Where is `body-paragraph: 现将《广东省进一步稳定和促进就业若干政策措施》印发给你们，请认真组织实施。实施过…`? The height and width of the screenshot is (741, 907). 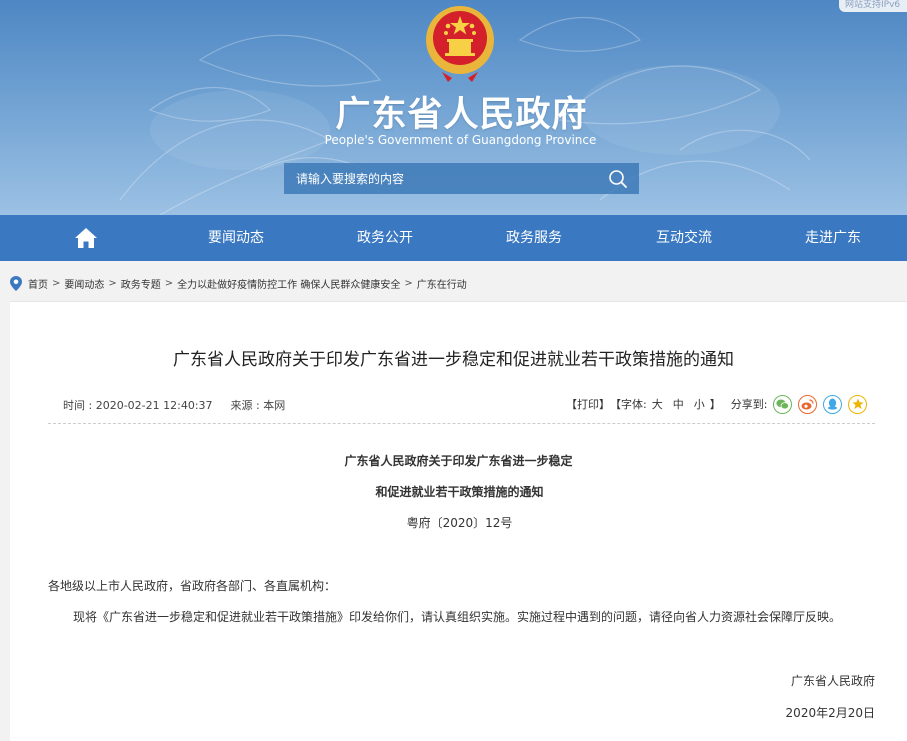
body-paragraph: 现将《广东省进一步稳定和促进就业若干政策措施》印发给你们，请认真组织实施。实施过… is located at coordinates (457, 617).